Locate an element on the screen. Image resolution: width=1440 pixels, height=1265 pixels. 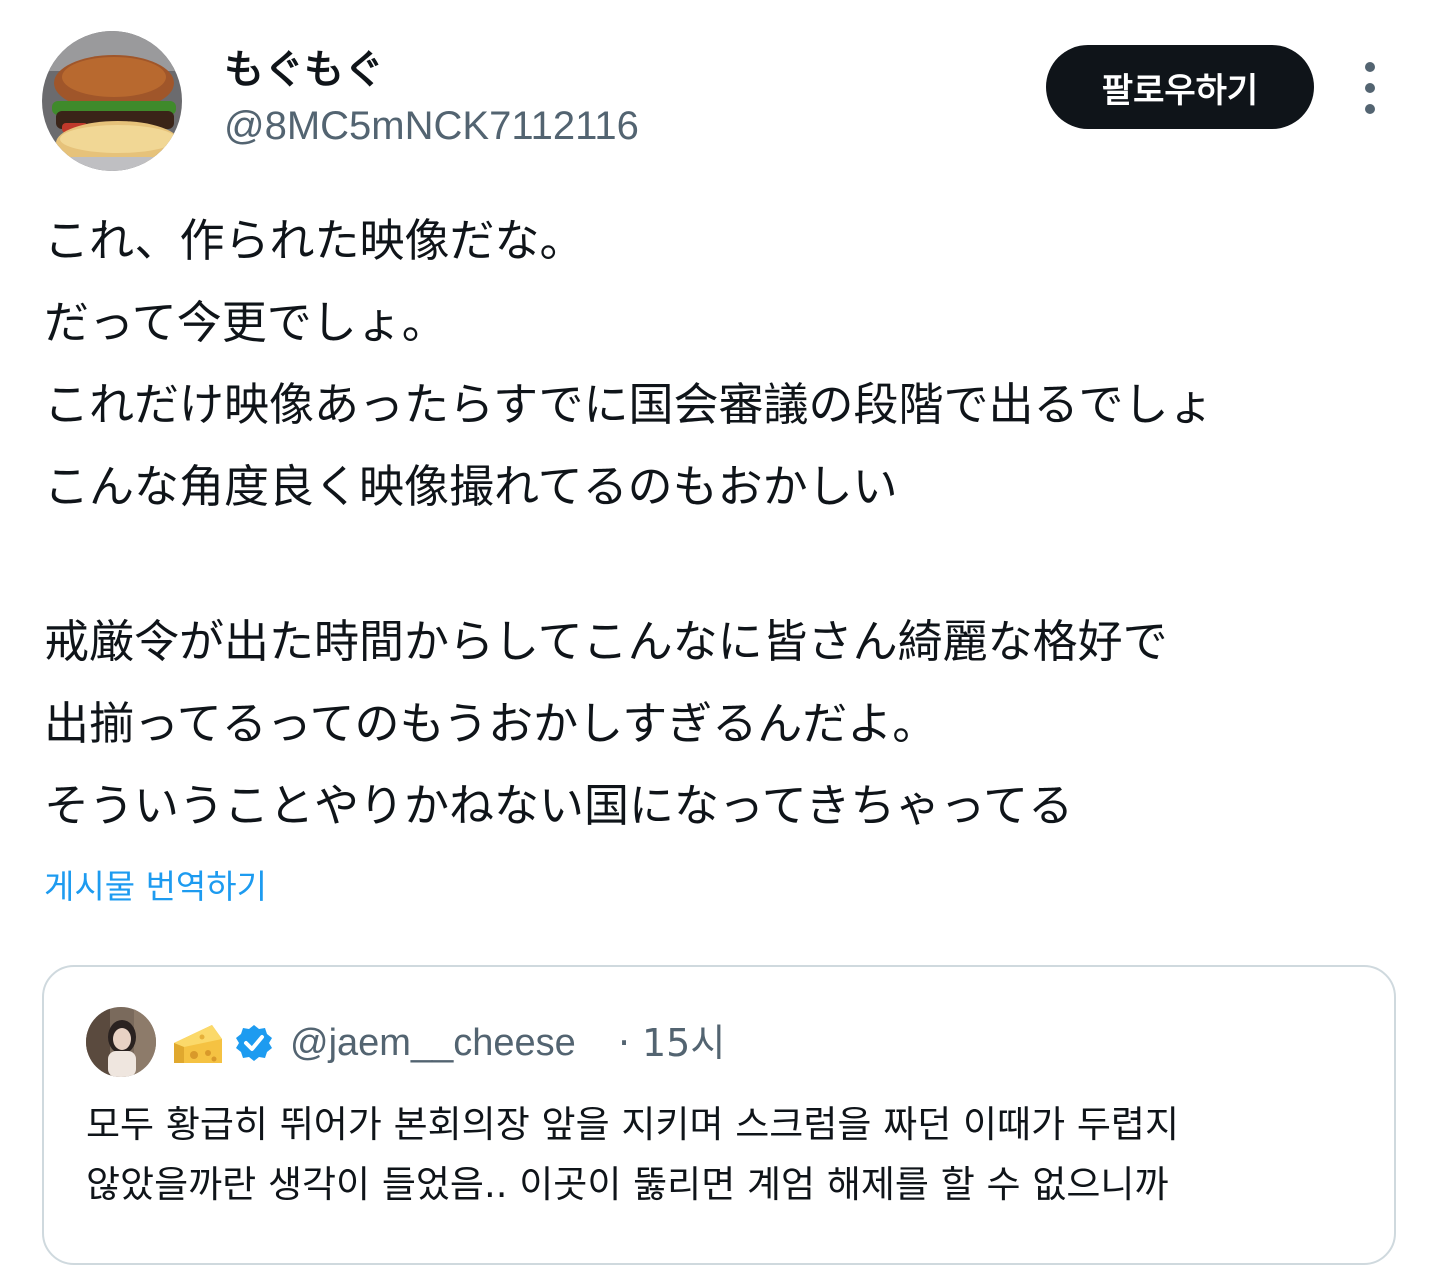
author-display-name: もぐもぐ is located at coordinates (304, 70).